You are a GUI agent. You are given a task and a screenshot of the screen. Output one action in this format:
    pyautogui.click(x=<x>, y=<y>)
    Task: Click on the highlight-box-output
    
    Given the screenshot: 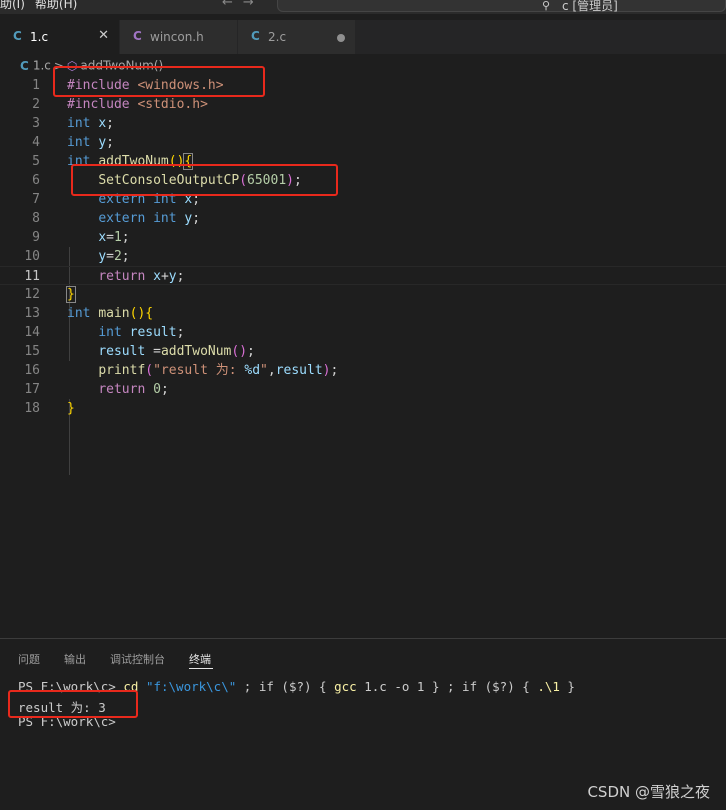 What is the action you would take?
    pyautogui.click(x=73, y=704)
    